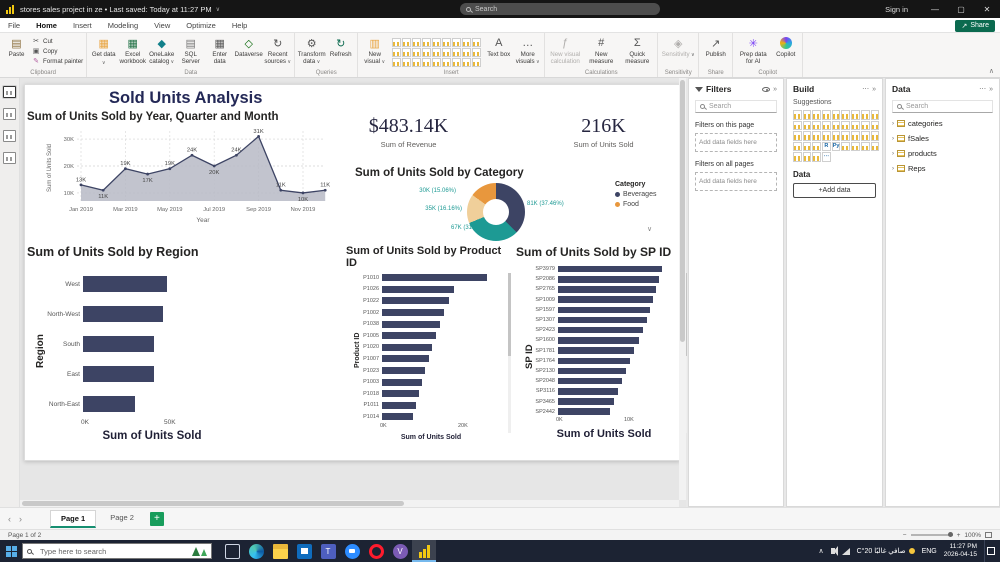 This screenshot has height=562, width=1000. What do you see at coordinates (9, 114) in the screenshot?
I see `table-view-icon` at bounding box center [9, 114].